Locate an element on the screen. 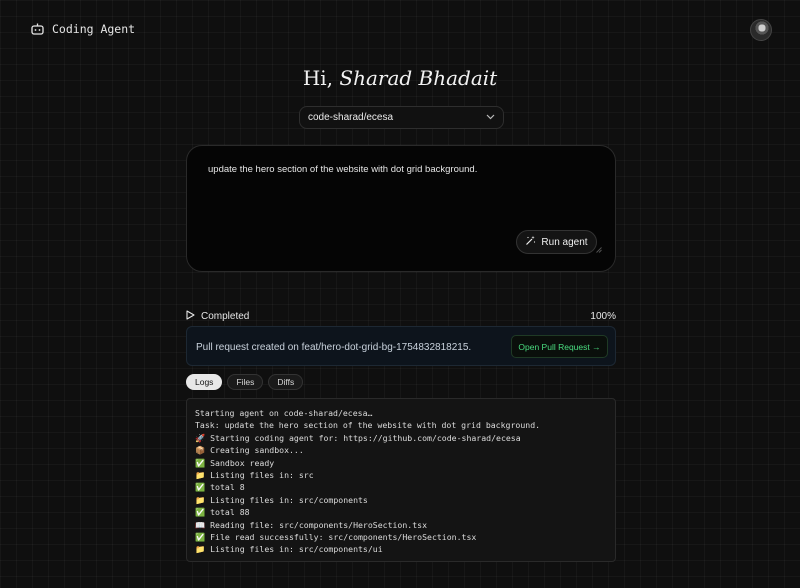 The image size is (800, 588). greeting-prefix: Hi, is located at coordinates (318, 78).